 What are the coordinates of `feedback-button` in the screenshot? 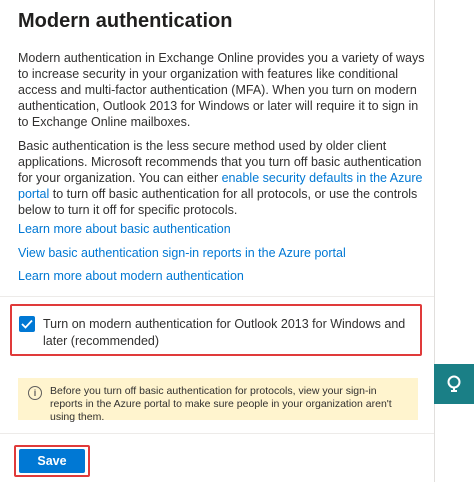 It's located at (454, 384).